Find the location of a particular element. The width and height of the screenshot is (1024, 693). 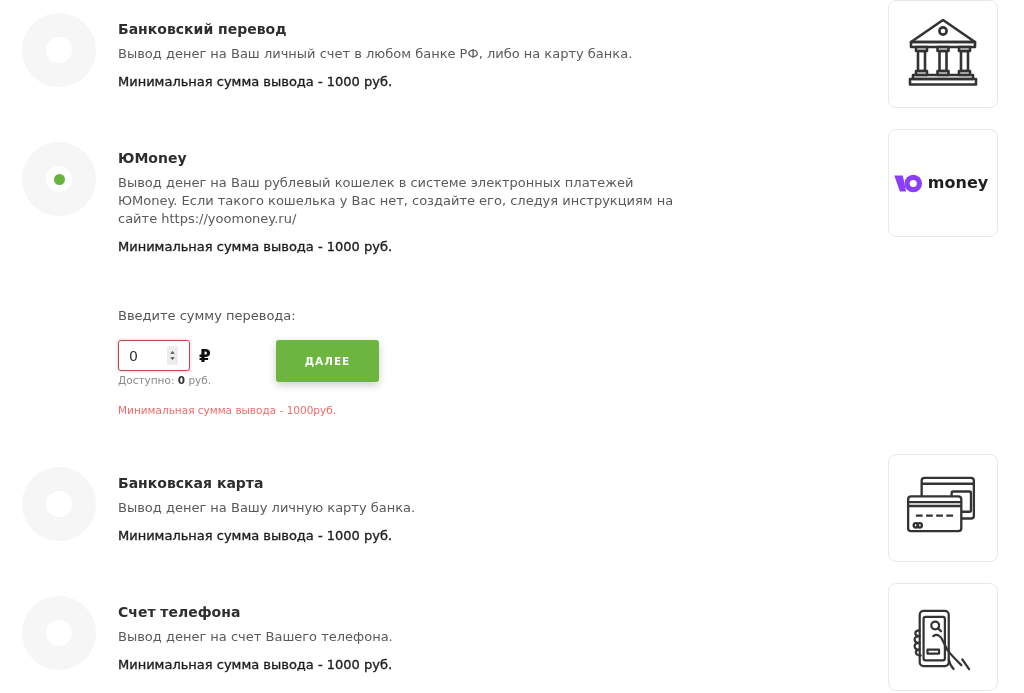

method-description: Вывод денег на Ваш личный счет в любом банке РФ, либо на карту банка. is located at coordinates (376, 54).